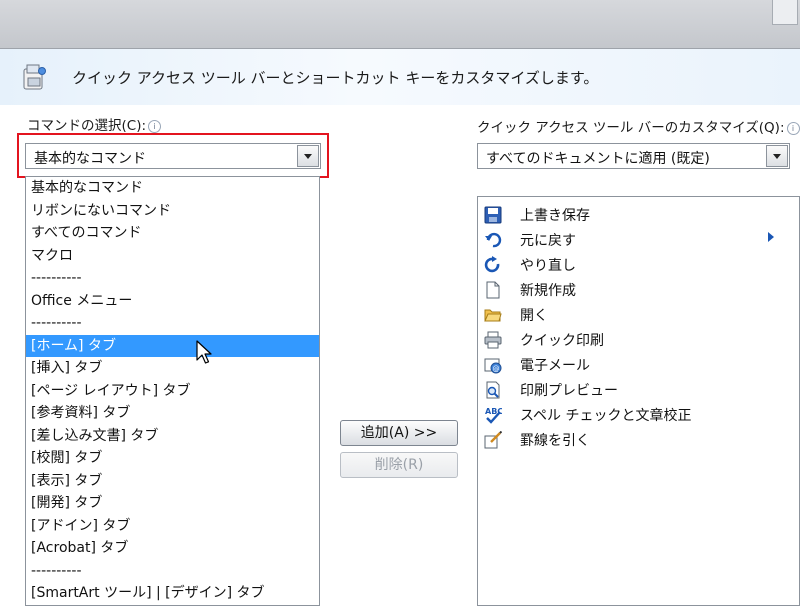  I want to click on qat-item-label: 開く, so click(534, 316).